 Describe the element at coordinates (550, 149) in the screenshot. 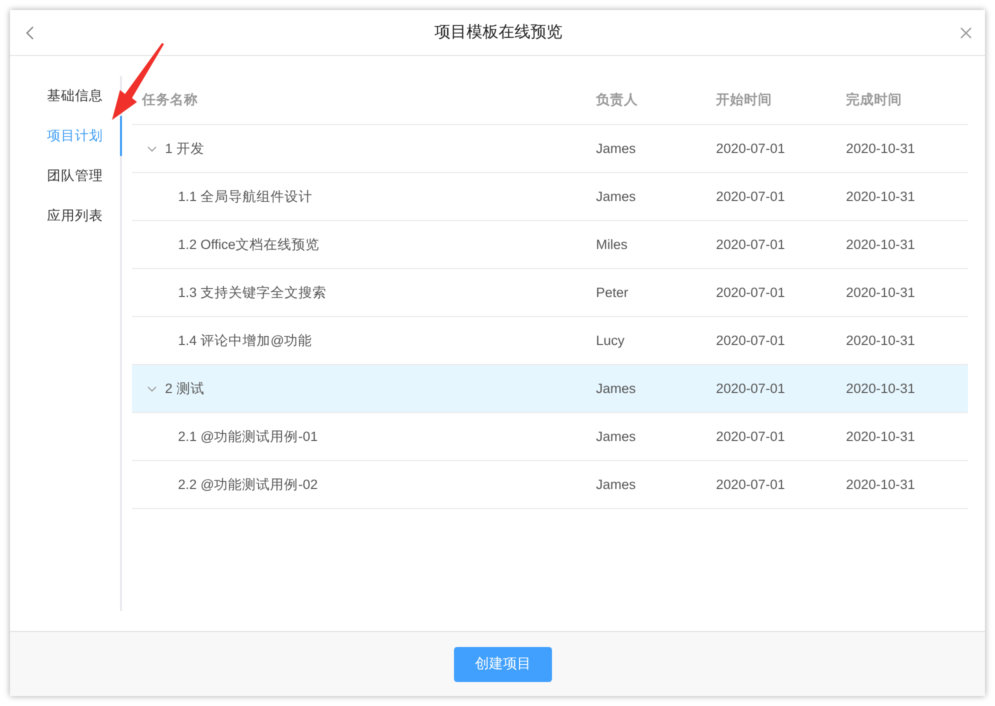

I see `table-row: 1 开发 James 2020-07-01 2020-10-31` at that location.